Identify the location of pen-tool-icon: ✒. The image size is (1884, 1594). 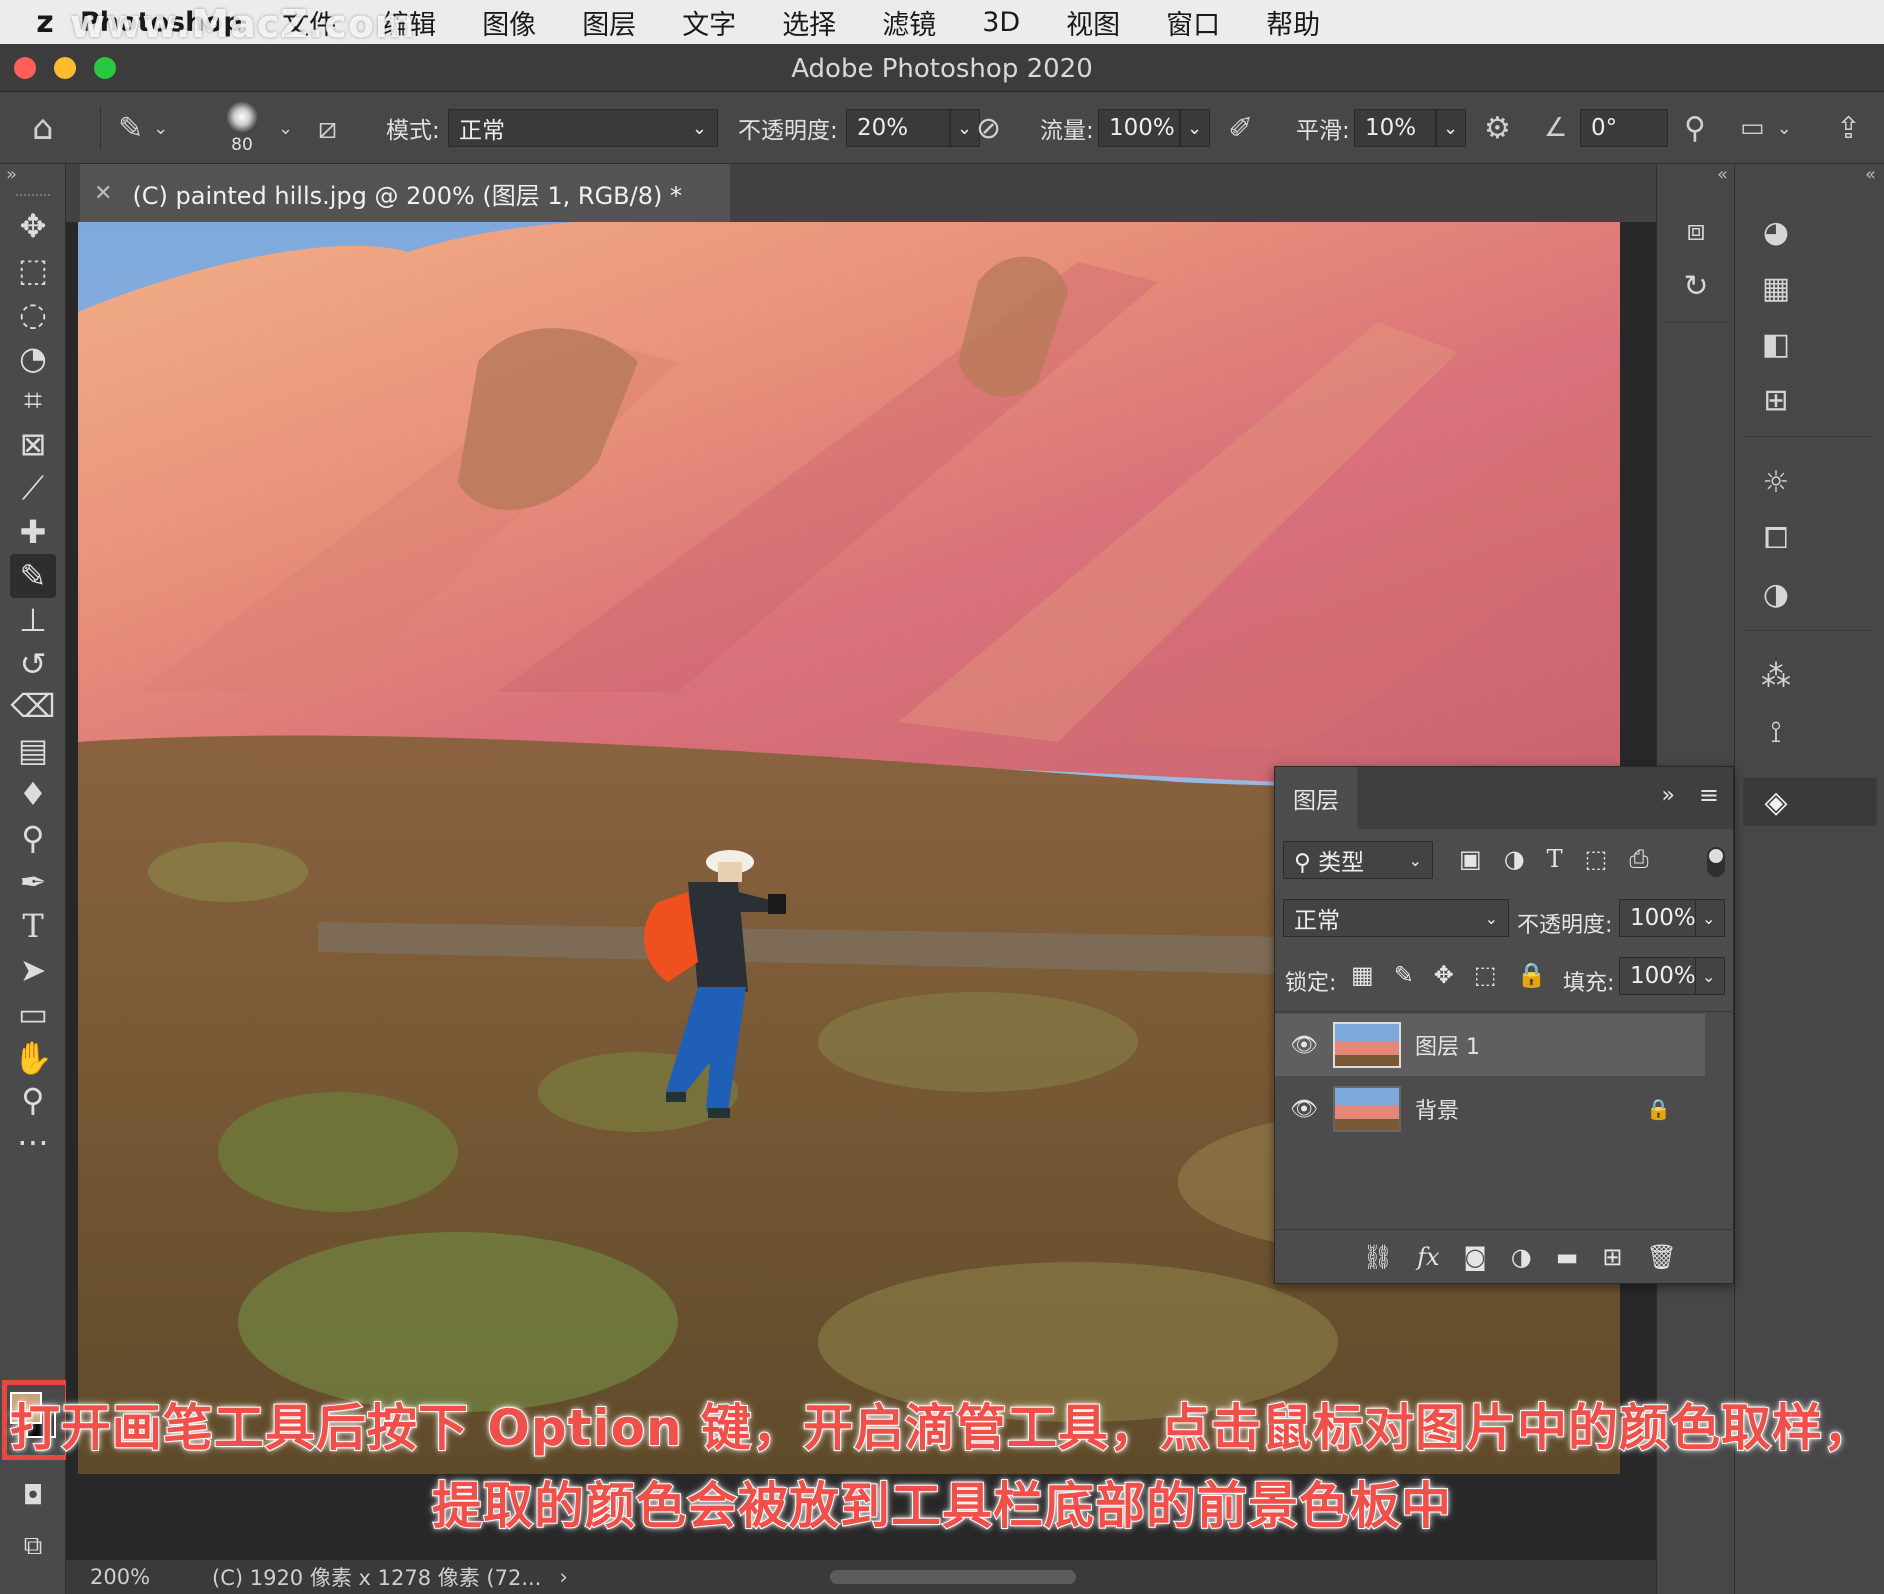
(33, 882).